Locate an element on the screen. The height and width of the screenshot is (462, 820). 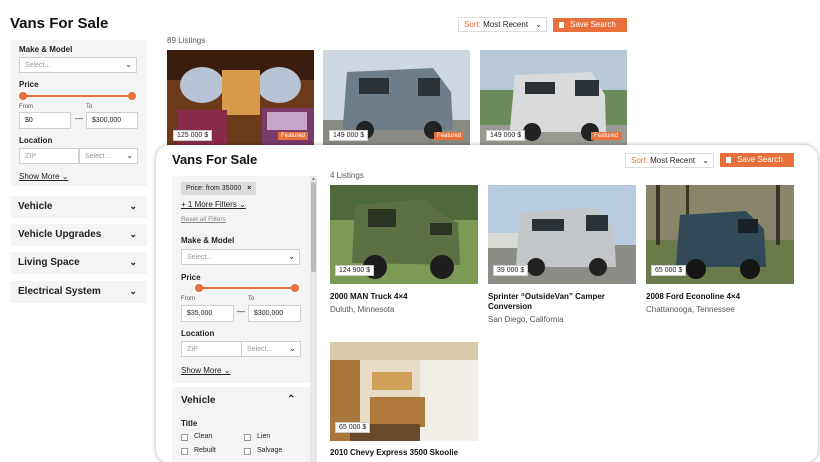
listing-photo-man-truck: 124 900 $ is located at coordinates (404, 234).